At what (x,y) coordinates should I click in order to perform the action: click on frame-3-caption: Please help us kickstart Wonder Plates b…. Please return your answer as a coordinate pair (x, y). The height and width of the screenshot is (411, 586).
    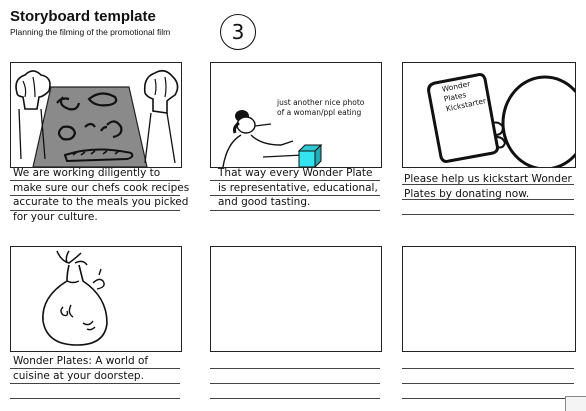
    Looking at the image, I should click on (488, 186).